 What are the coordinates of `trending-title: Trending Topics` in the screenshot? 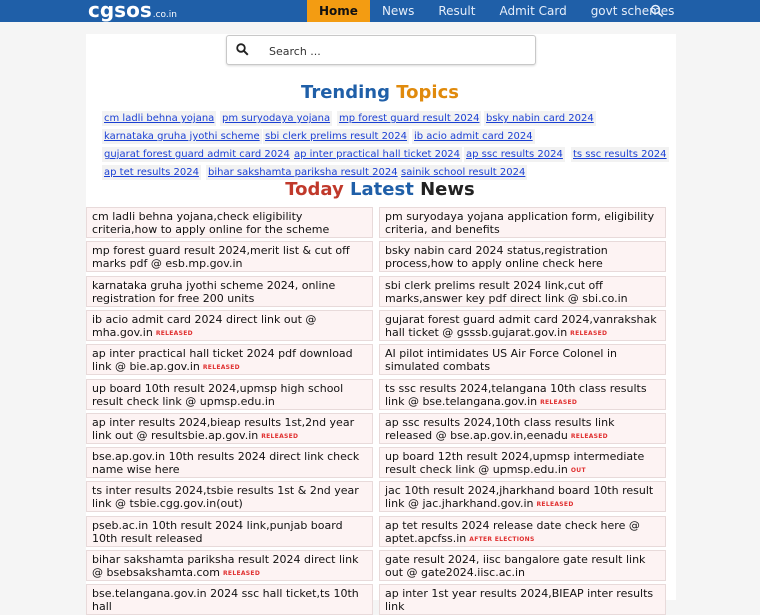 It's located at (380, 93).